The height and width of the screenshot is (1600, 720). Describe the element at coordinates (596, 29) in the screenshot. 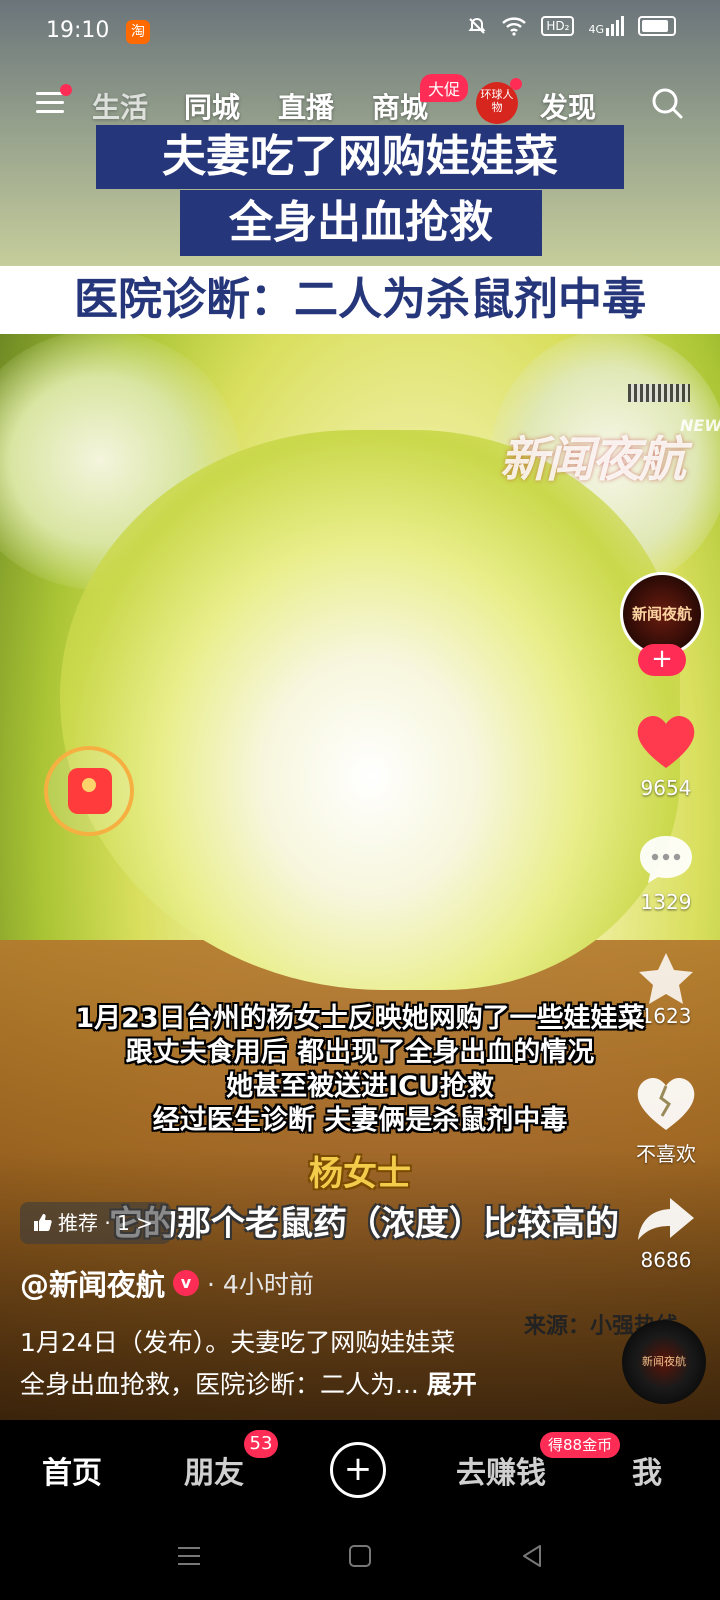

I see `signal-label: 4G` at that location.